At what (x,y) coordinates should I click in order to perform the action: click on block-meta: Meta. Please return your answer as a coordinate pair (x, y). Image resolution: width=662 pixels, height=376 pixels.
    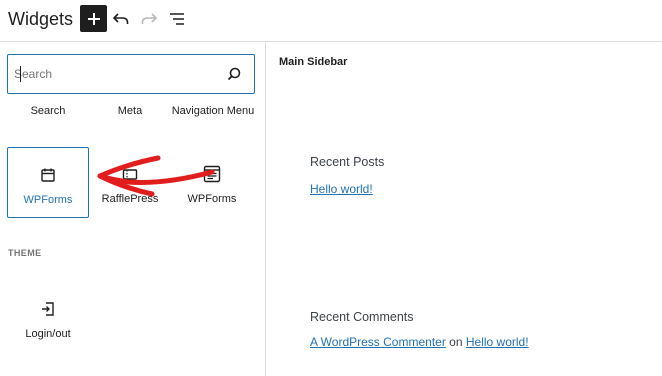
    Looking at the image, I should click on (130, 111).